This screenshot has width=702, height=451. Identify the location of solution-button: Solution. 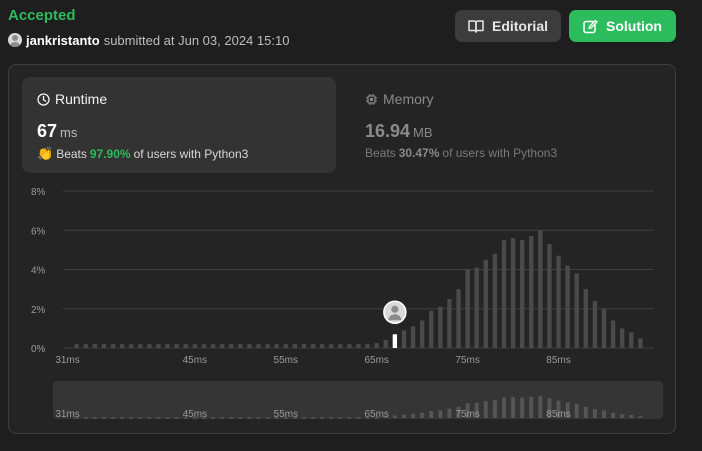
(622, 26).